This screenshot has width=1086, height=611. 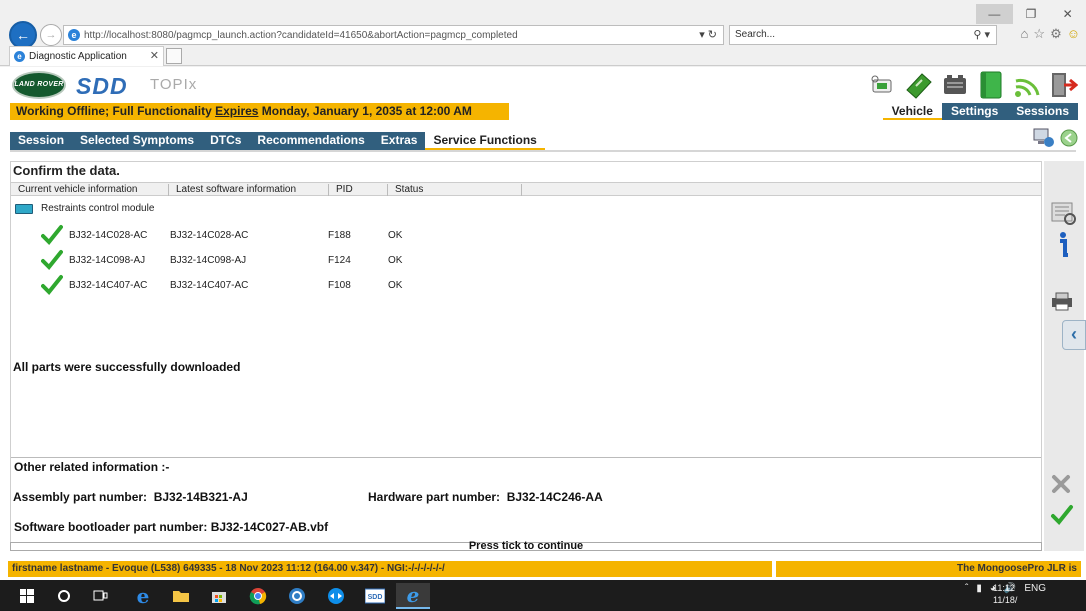 What do you see at coordinates (74, 35) in the screenshot?
I see `ie-page-icon: e` at bounding box center [74, 35].